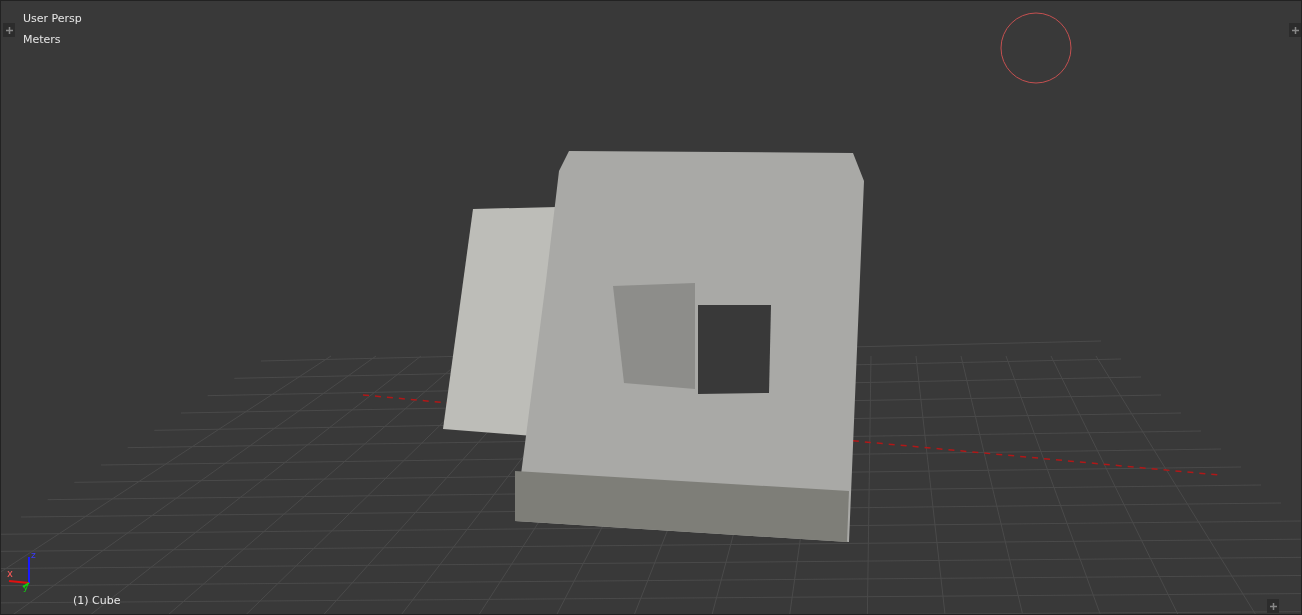 The image size is (1302, 615). What do you see at coordinates (1036, 48) in the screenshot?
I see `3d-cursor-icon` at bounding box center [1036, 48].